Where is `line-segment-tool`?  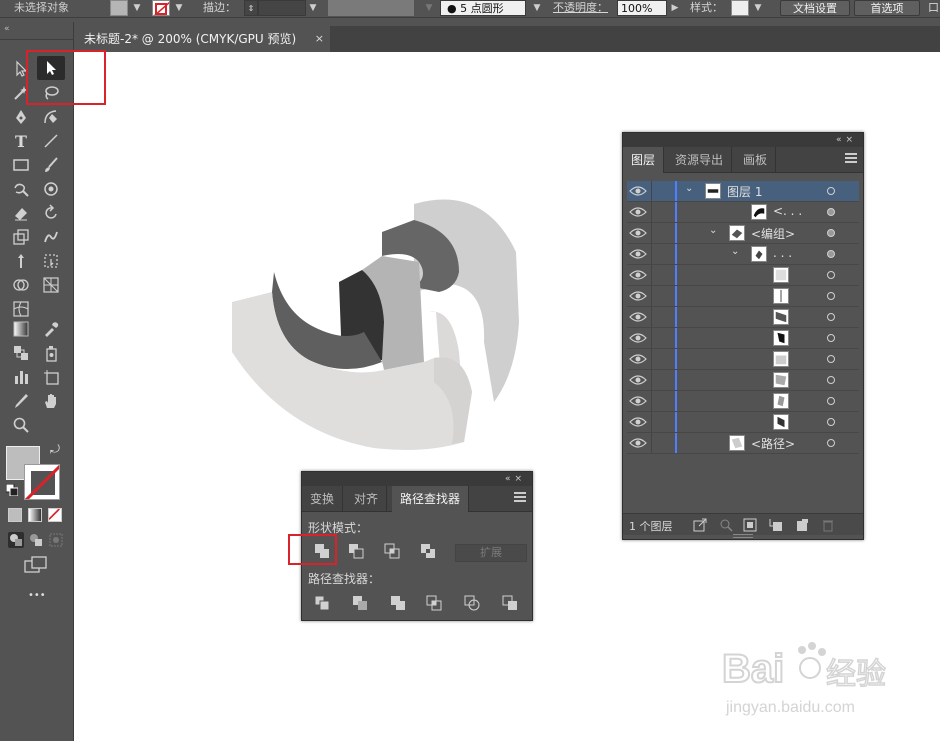 line-segment-tool is located at coordinates (51, 141).